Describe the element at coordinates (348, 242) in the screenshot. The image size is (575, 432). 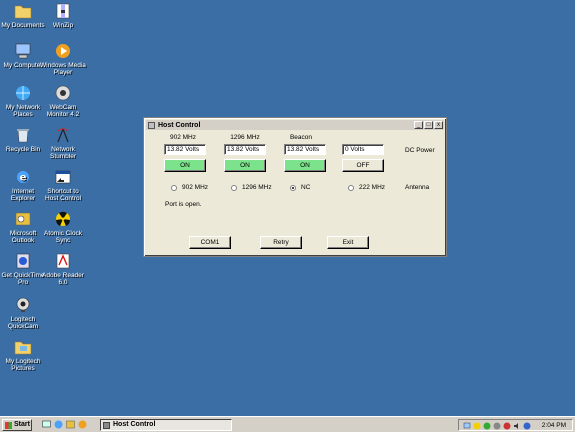
I see `exit-button: Exit` at that location.